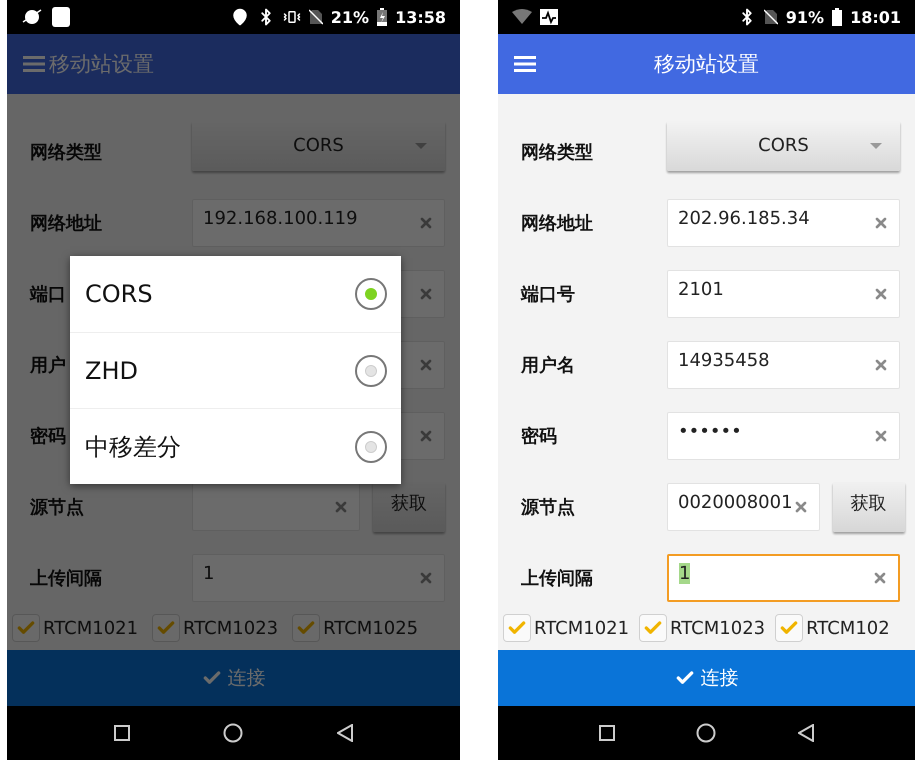 This screenshot has width=915, height=760. What do you see at coordinates (133, 447) in the screenshot?
I see `option-label: 中移差分` at bounding box center [133, 447].